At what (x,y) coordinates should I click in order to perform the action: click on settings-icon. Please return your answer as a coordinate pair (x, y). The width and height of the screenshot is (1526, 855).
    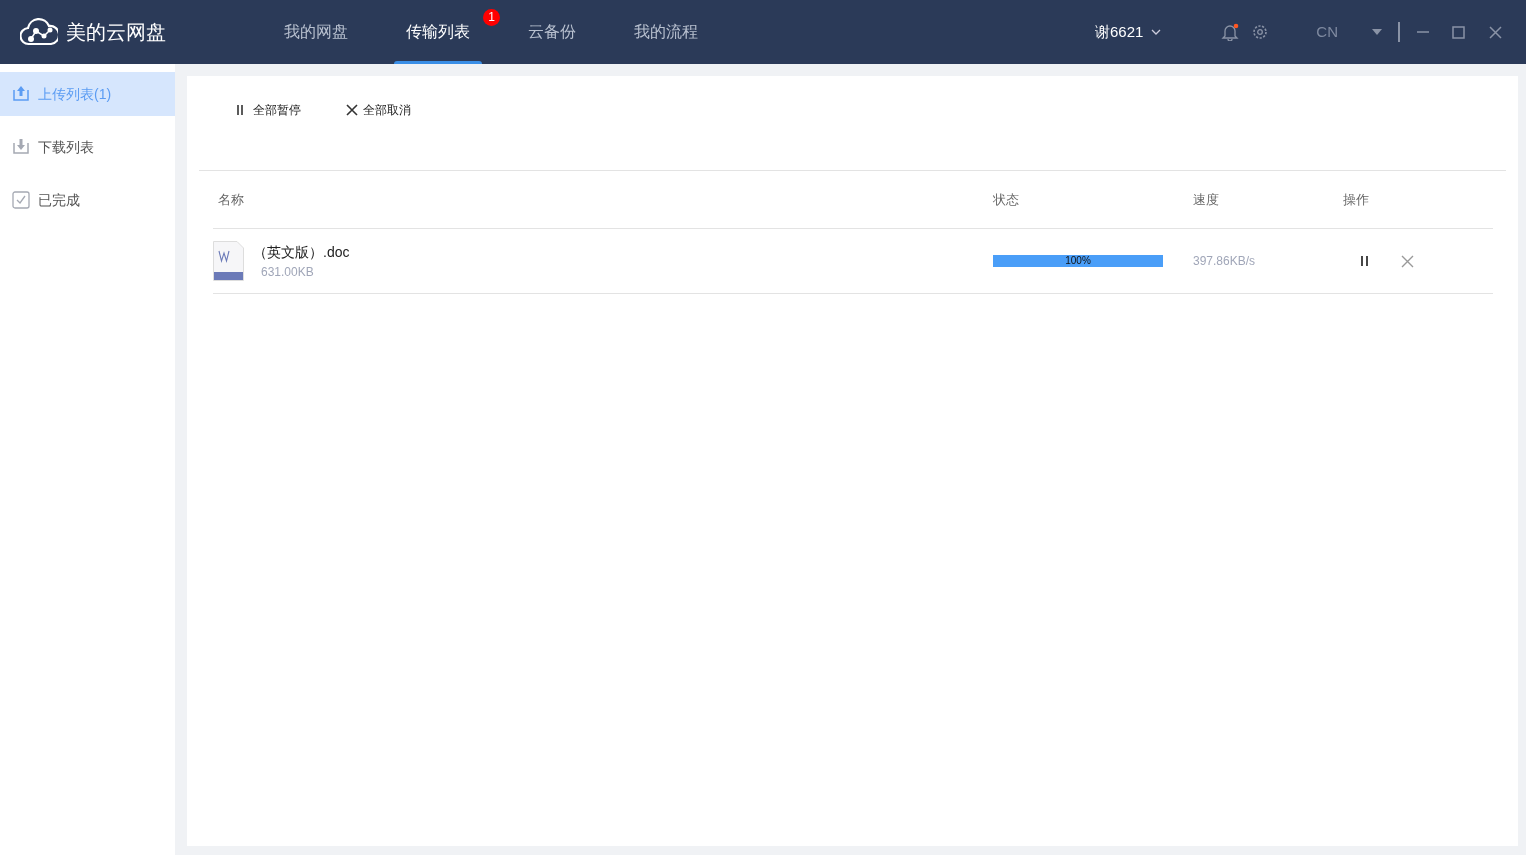
    Looking at the image, I should click on (1260, 32).